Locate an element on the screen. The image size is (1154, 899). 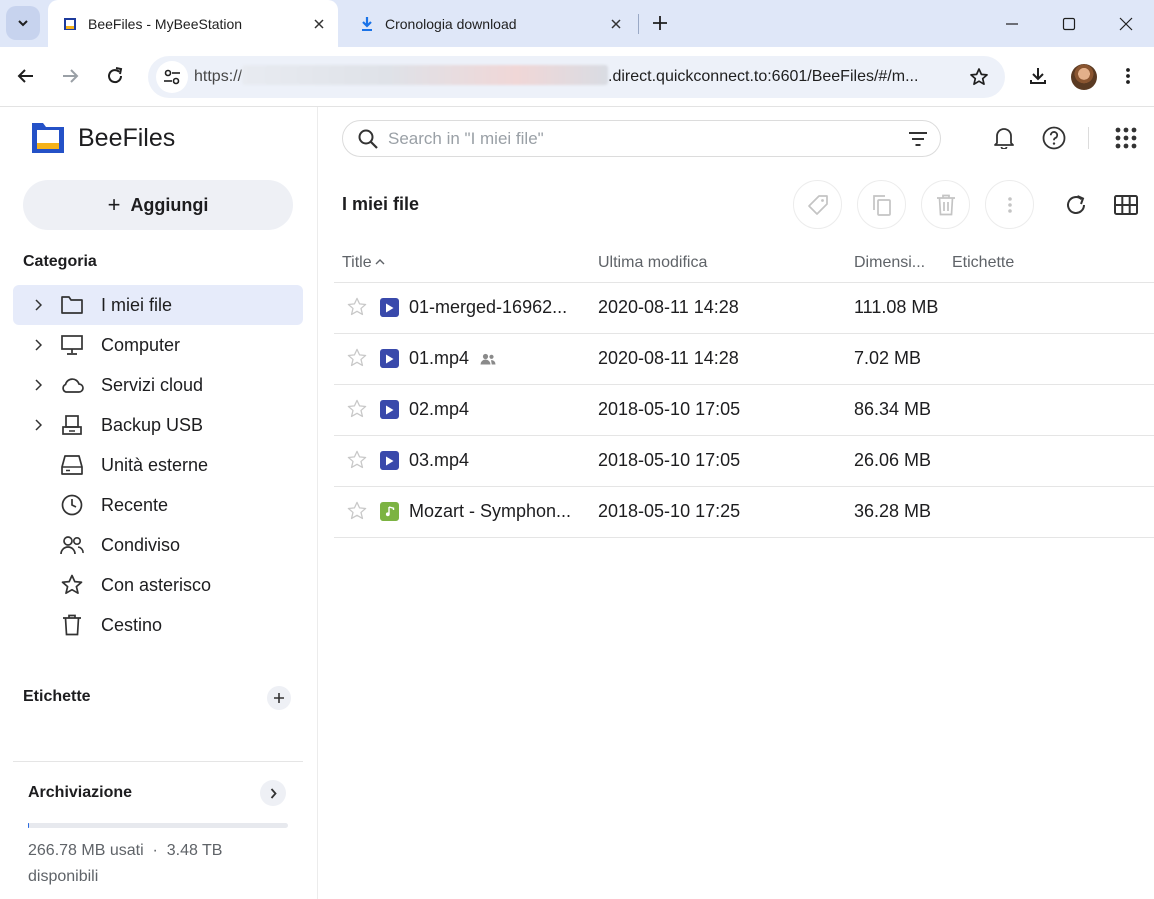
copy-action-button is located at coordinates (881, 204).